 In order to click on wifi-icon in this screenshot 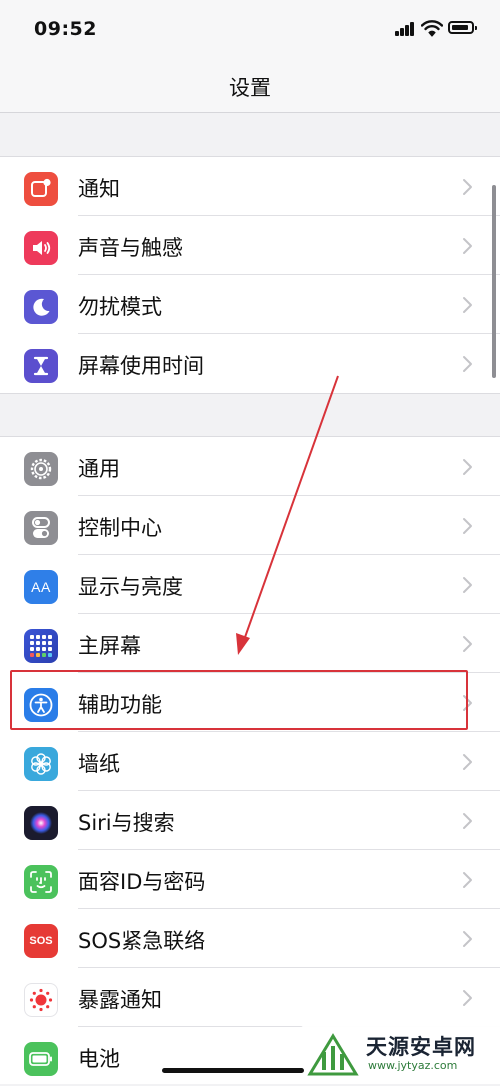, I will do `click(432, 28)`.